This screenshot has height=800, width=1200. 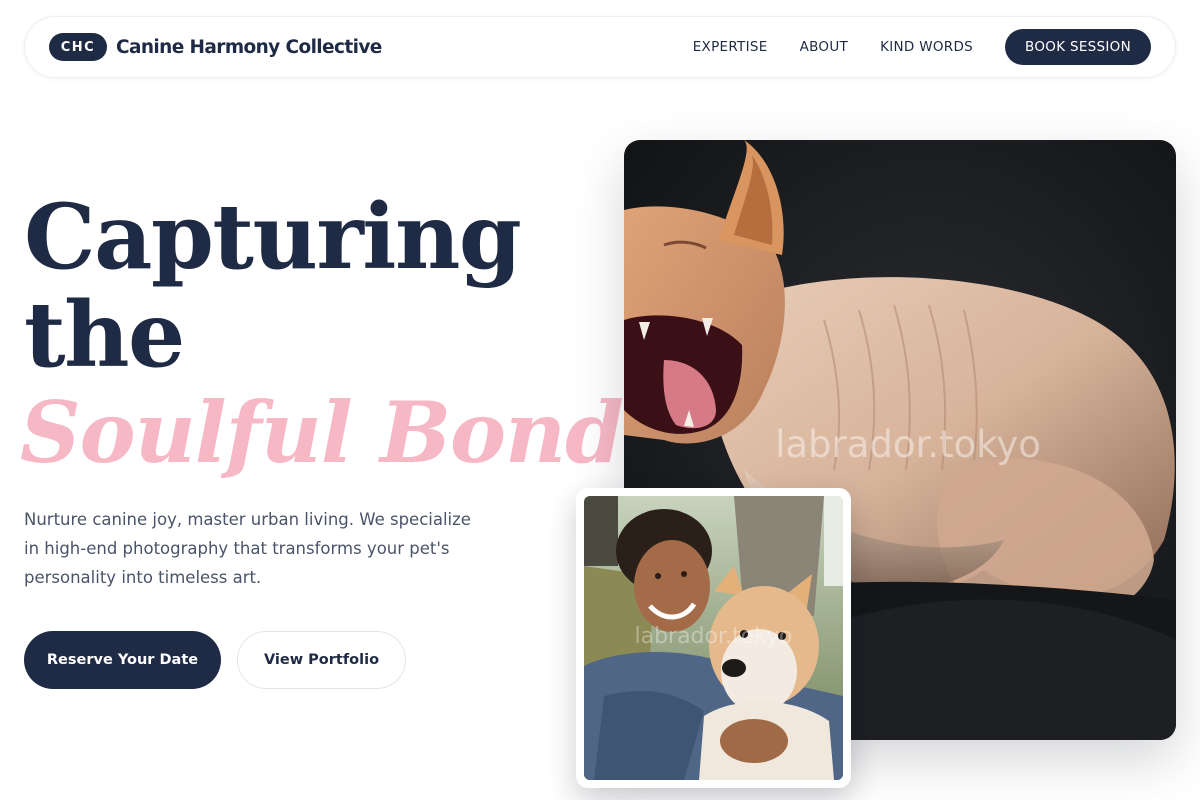 I want to click on nav-link-kind-words: KIND WORDS, so click(x=926, y=47).